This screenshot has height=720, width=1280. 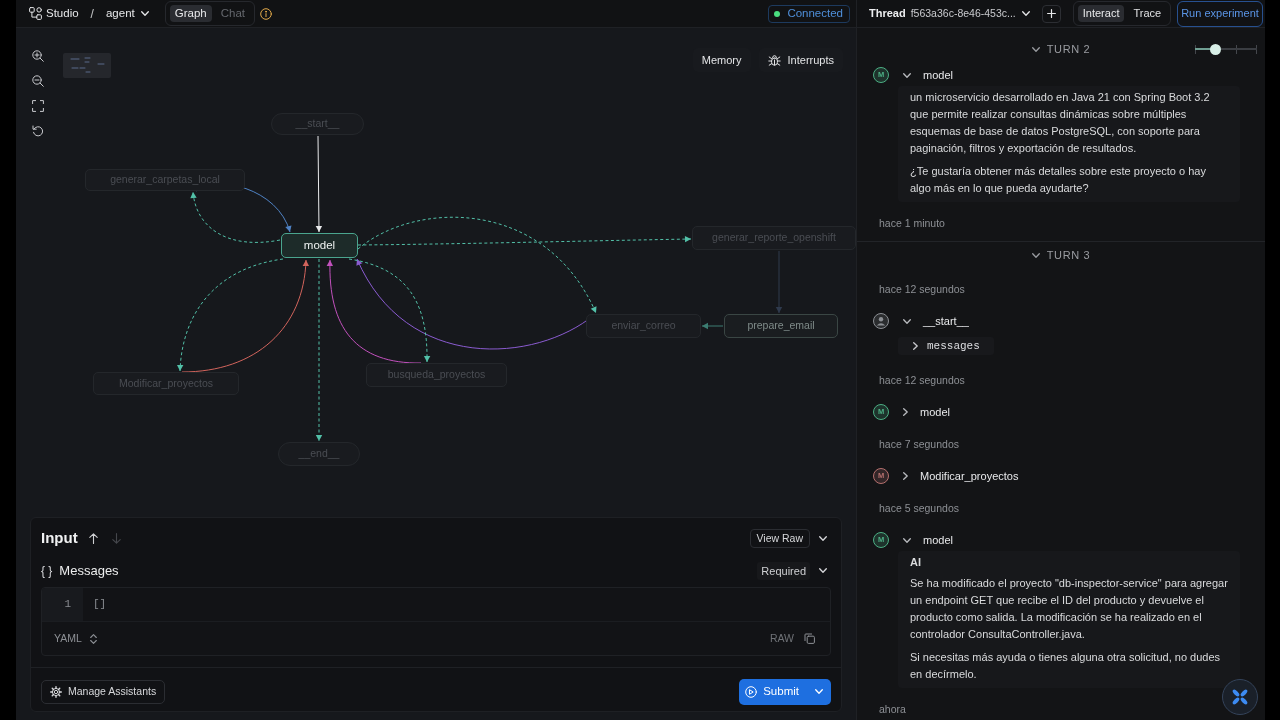 What do you see at coordinates (436, 621) in the screenshot?
I see `code-editor: 1 [] YAML RAW` at bounding box center [436, 621].